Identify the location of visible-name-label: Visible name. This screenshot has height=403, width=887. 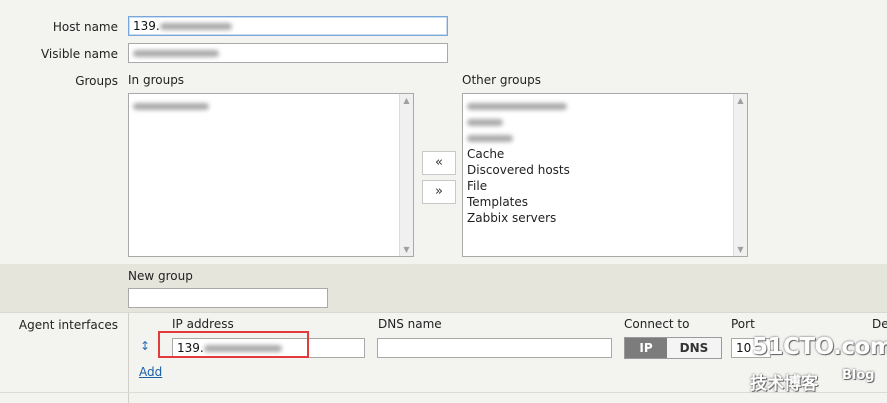
(79, 54).